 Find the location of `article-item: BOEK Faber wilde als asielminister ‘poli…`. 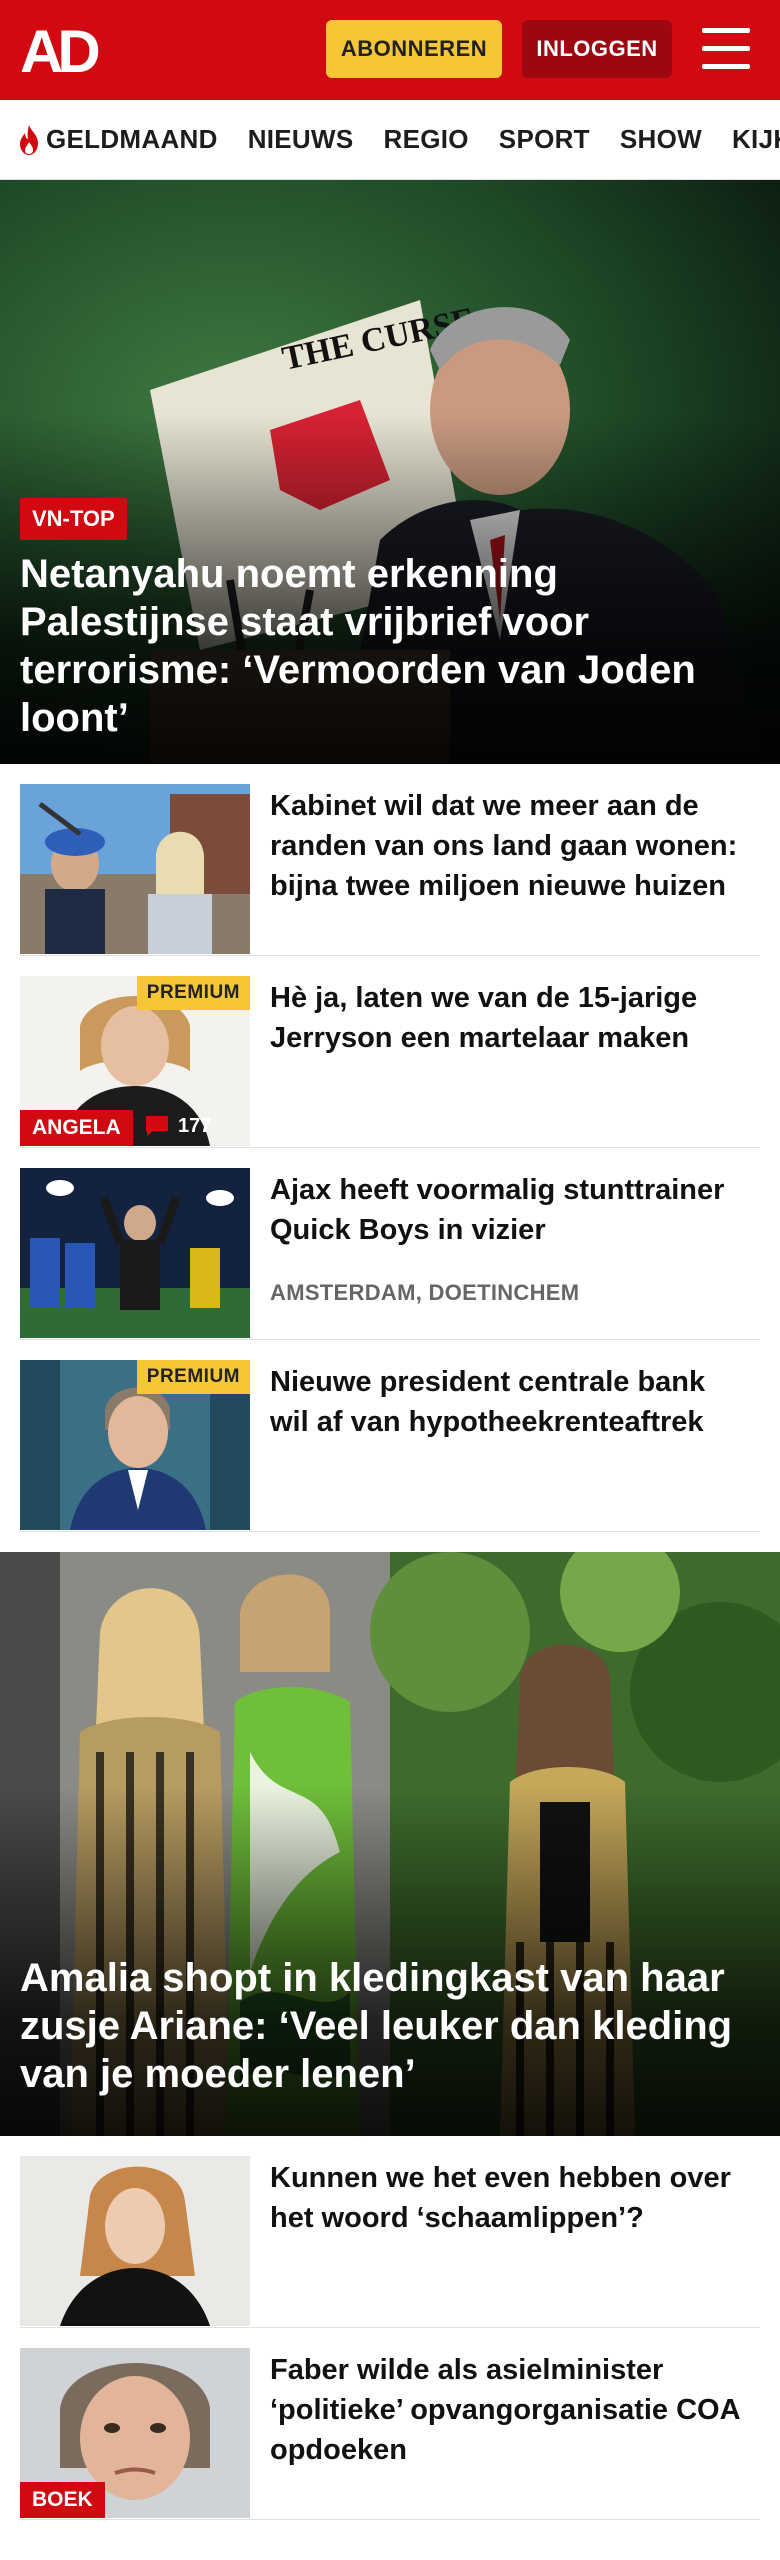

article-item: BOEK Faber wilde als asielminister ‘poli… is located at coordinates (390, 2424).